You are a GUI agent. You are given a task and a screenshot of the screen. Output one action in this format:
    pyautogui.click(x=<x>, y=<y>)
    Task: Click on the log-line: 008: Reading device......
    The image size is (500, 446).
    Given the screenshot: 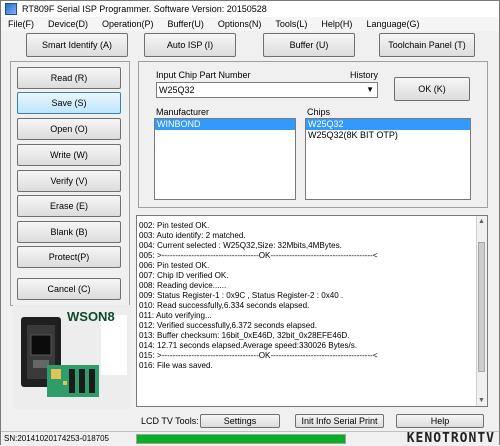 What is the action you would take?
    pyautogui.click(x=183, y=285)
    